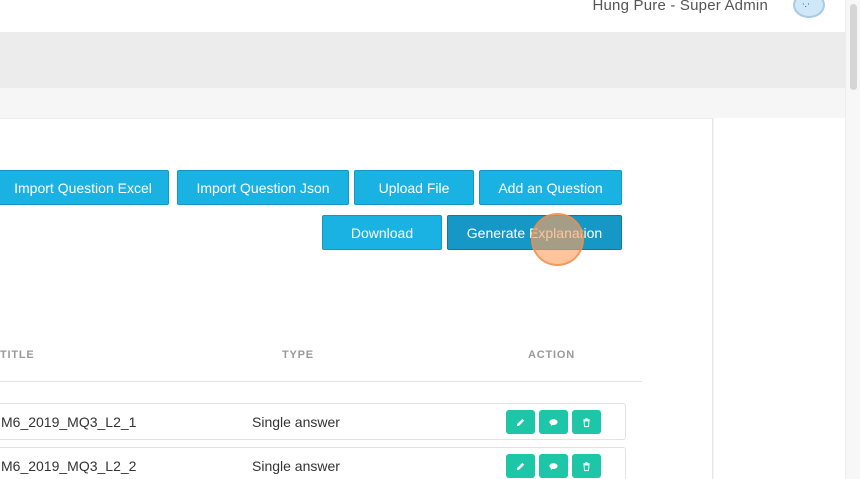  What do you see at coordinates (534, 232) in the screenshot?
I see `generate-explanation-button: Generate Explanation` at bounding box center [534, 232].